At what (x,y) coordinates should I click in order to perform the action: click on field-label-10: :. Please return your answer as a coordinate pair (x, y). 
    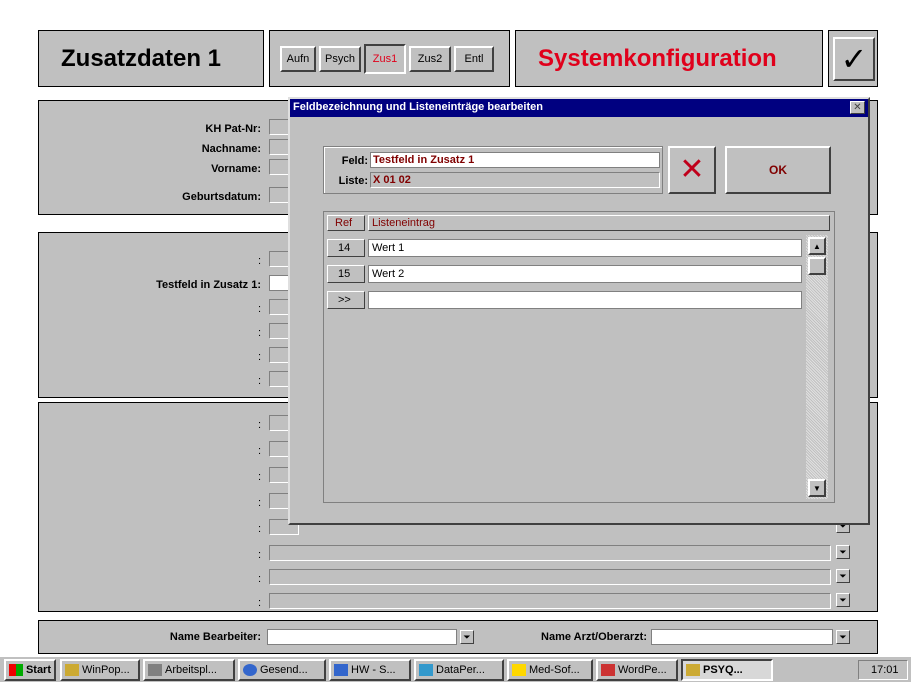
    Looking at the image, I should click on (259, 503).